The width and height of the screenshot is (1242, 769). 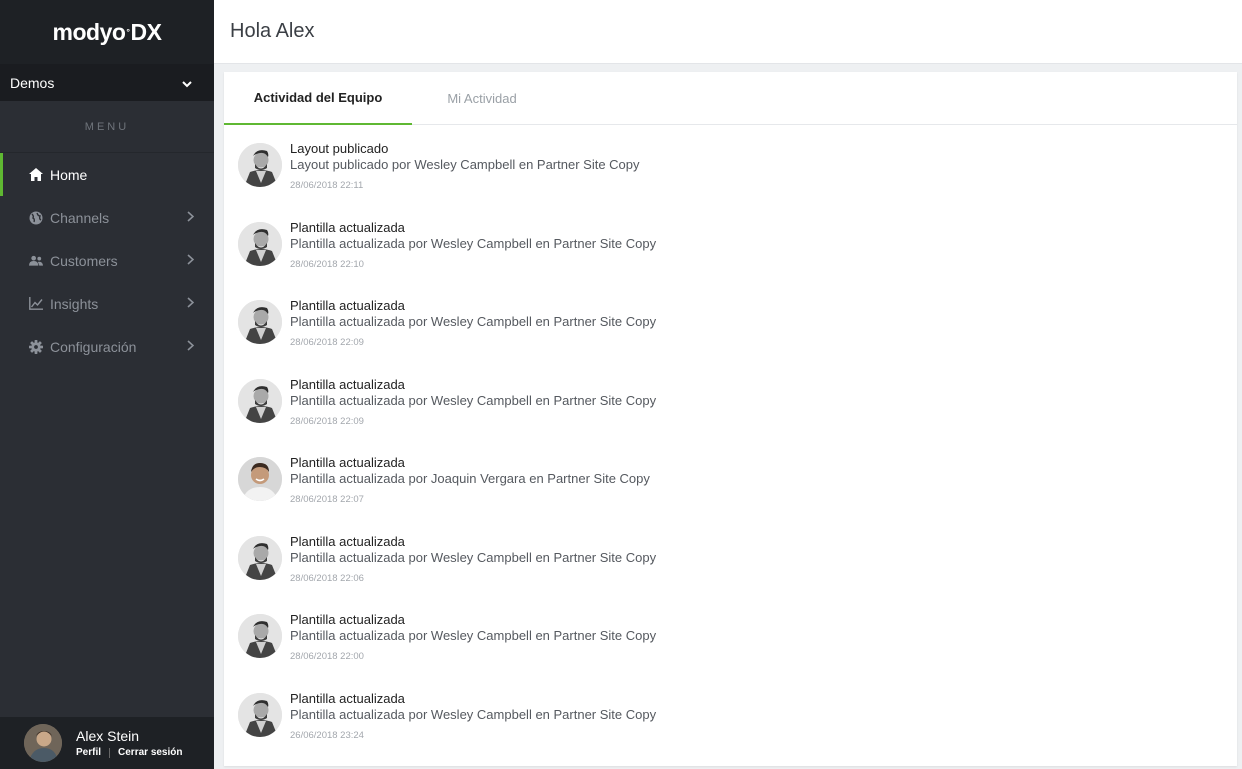 I want to click on menu-label: MENU, so click(x=107, y=127).